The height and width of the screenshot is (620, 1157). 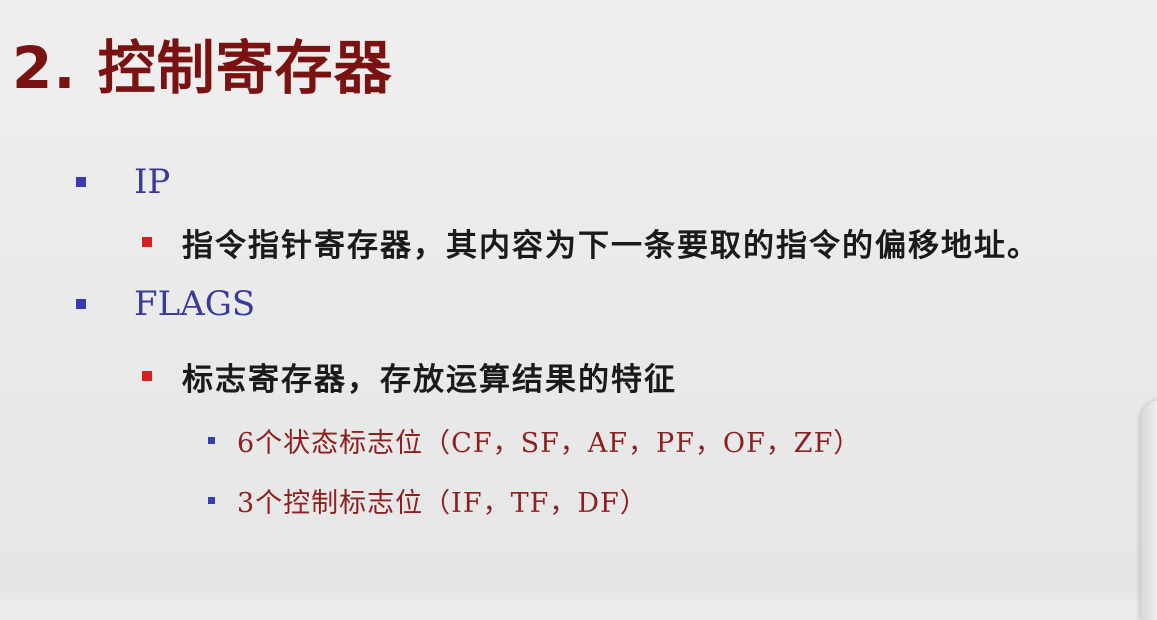 I want to click on list-item-label: 标志寄存器，存放运算结果的特征, so click(x=429, y=379).